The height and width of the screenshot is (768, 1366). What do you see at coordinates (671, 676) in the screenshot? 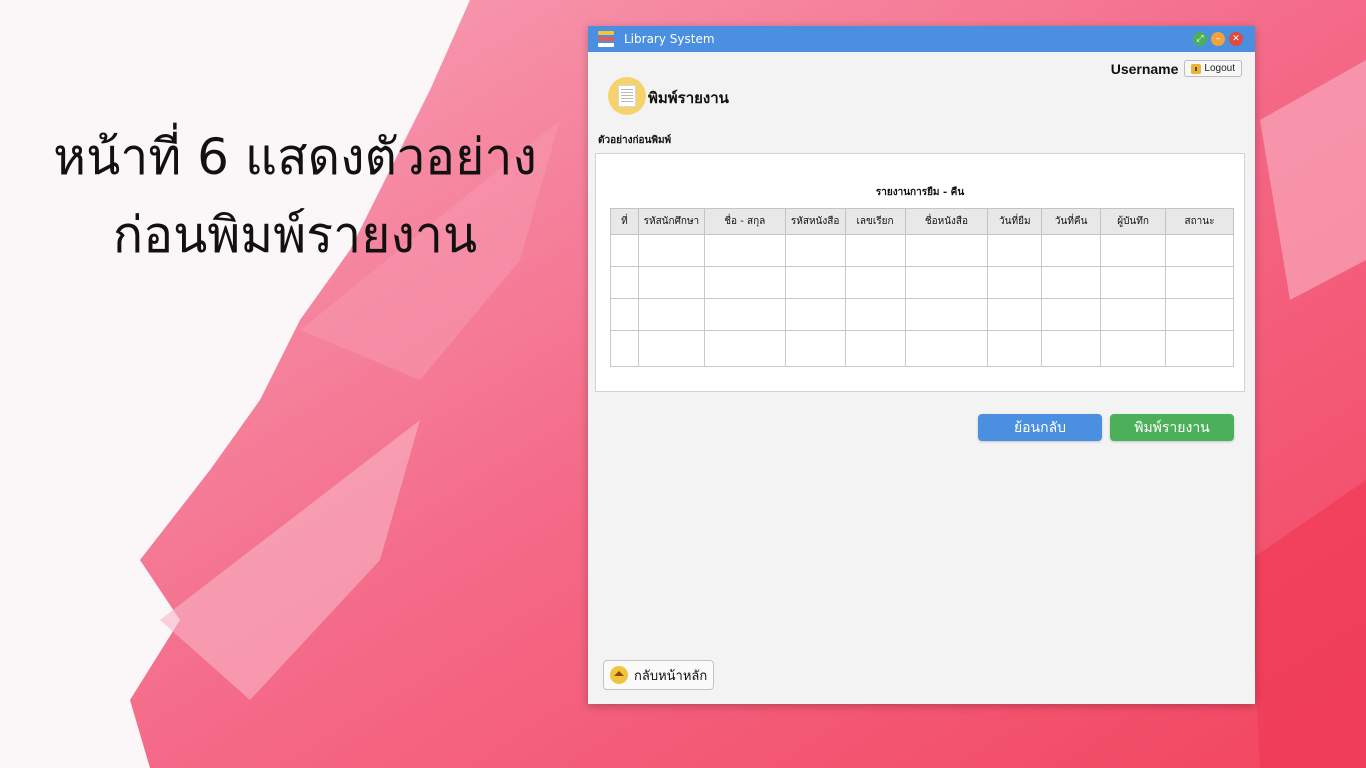
I see `home-button-label: กลับหน้าหลัก` at bounding box center [671, 676].